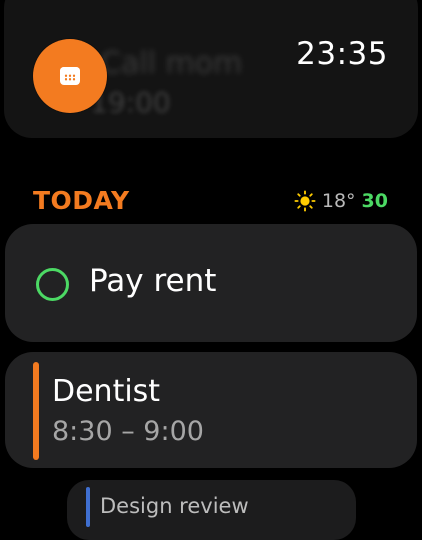 The height and width of the screenshot is (540, 422). I want to click on previous-event-title: Call mom, so click(171, 63).